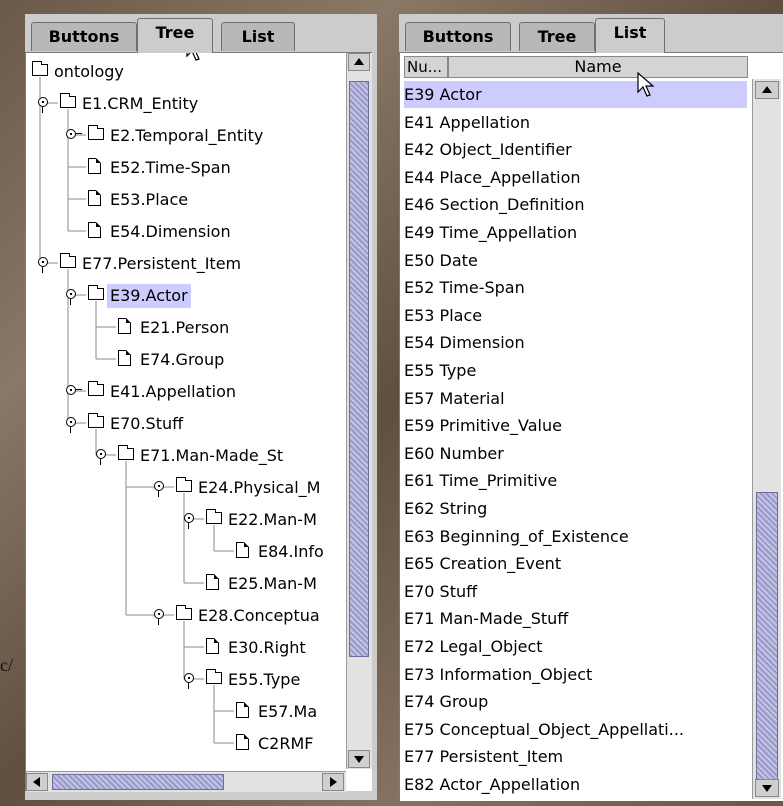 The width and height of the screenshot is (783, 806). What do you see at coordinates (89, 72) in the screenshot?
I see `tree-node-label: ontology` at bounding box center [89, 72].